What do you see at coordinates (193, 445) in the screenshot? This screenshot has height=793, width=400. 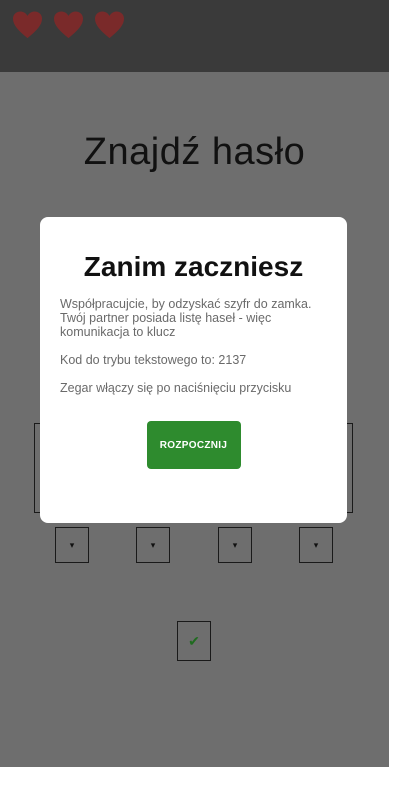 I see `start-button: ROZPOCZNIJ` at bounding box center [193, 445].